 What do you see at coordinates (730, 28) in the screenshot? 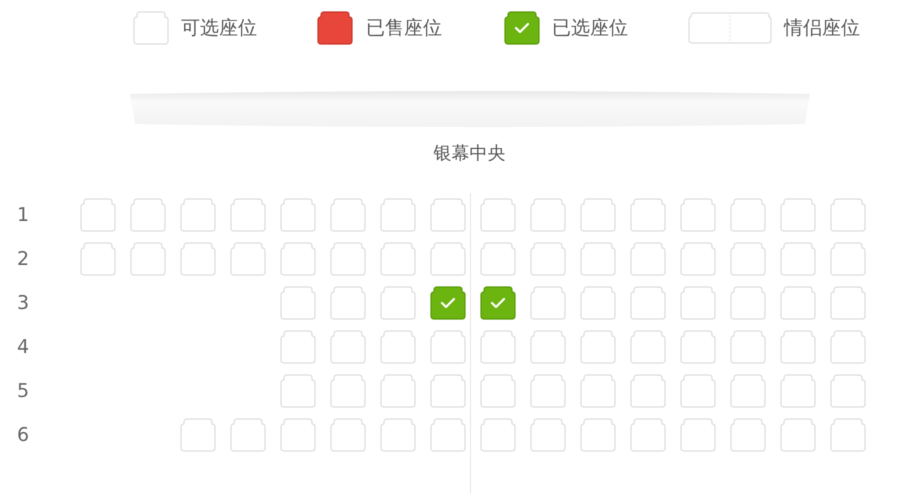
I see `couple-seat-icon` at bounding box center [730, 28].